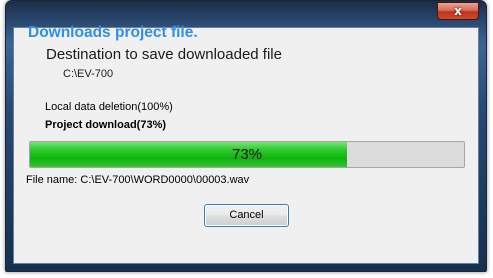 This screenshot has width=493, height=278. Describe the element at coordinates (164, 54) in the screenshot. I see `destination-label: Destination to save downloaded file` at that location.